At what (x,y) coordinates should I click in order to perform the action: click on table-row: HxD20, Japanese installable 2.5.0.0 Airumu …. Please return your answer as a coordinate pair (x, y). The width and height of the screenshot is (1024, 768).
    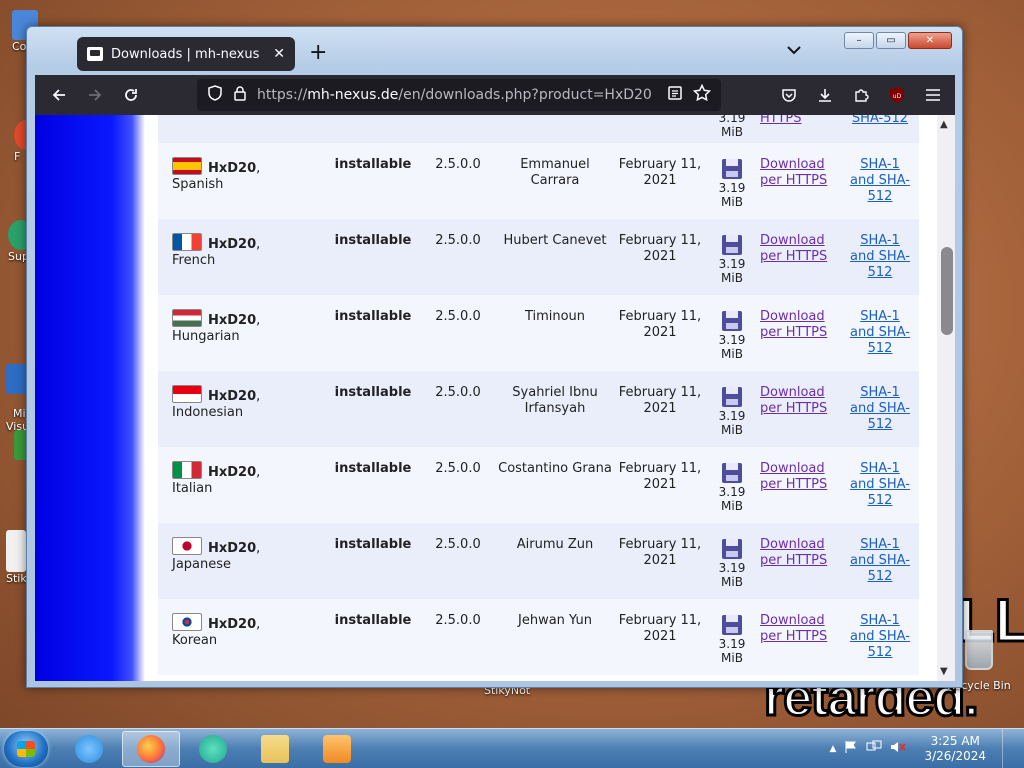
    Looking at the image, I should click on (538, 561).